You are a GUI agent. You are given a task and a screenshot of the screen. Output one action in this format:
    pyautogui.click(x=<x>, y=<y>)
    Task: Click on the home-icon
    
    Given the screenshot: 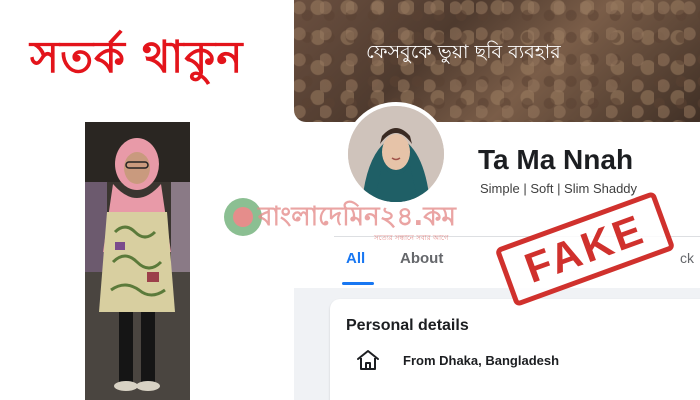 What is the action you would take?
    pyautogui.click(x=368, y=360)
    